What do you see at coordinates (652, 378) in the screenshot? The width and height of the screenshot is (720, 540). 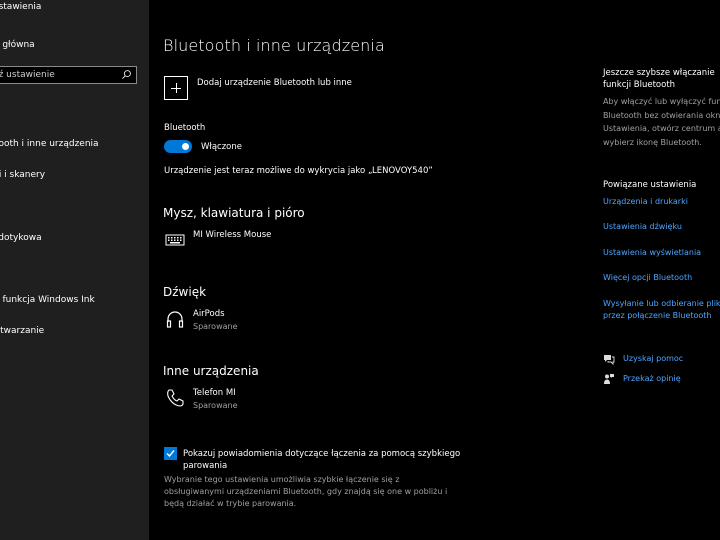 I see `feedback-link: Przekaż opinię` at bounding box center [652, 378].